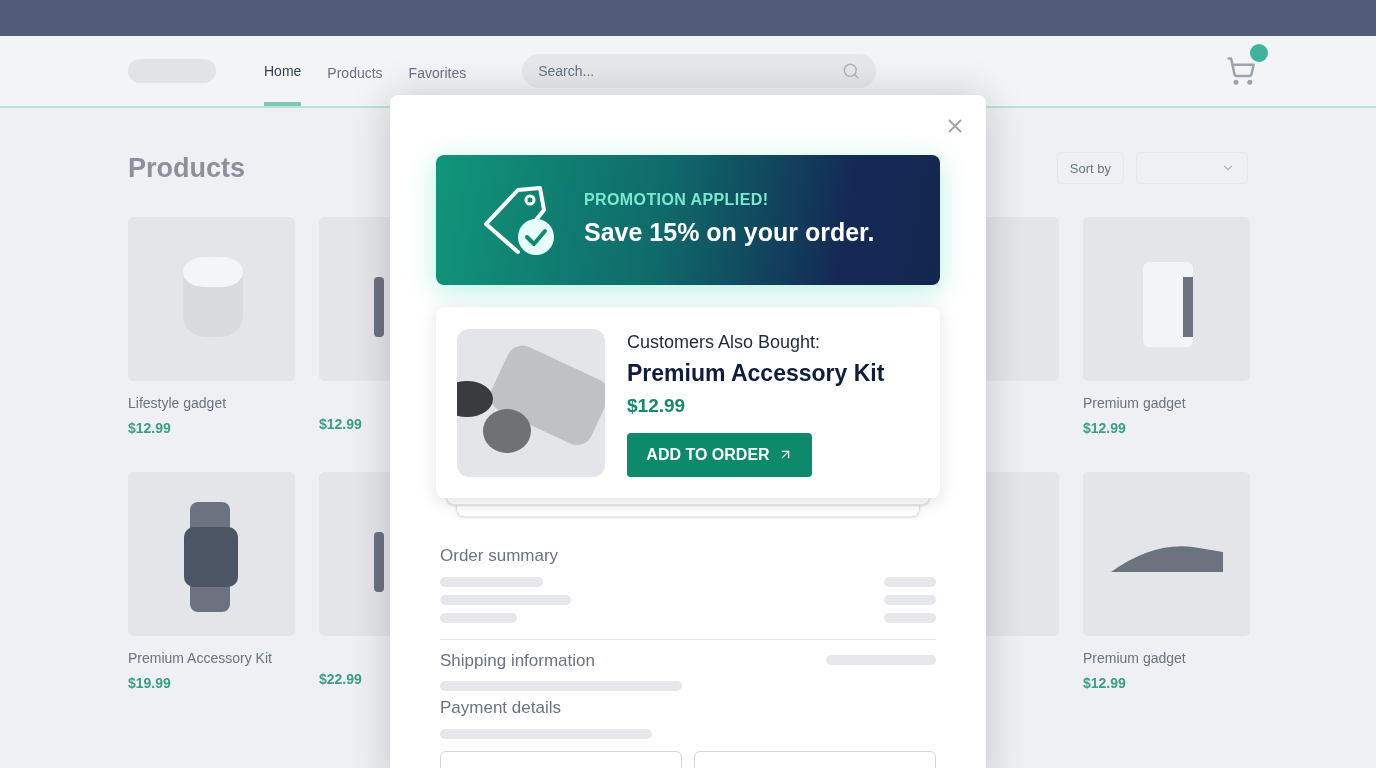 The height and width of the screenshot is (768, 1376). What do you see at coordinates (501, 708) in the screenshot?
I see `section-title: Payment details` at bounding box center [501, 708].